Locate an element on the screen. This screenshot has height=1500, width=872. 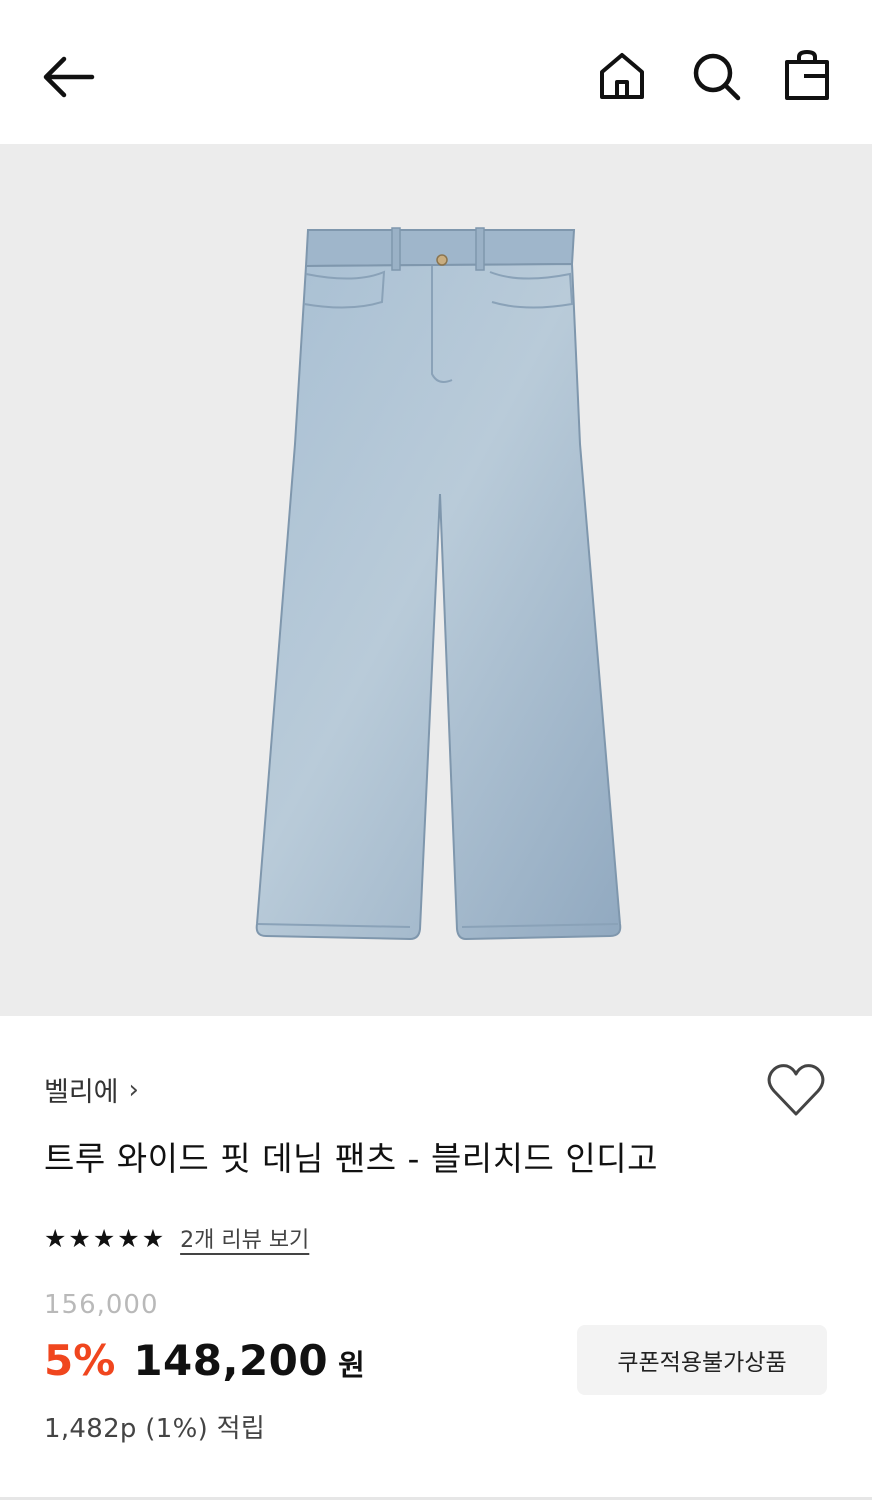
brand-name: 벨리에 is located at coordinates (81, 1089).